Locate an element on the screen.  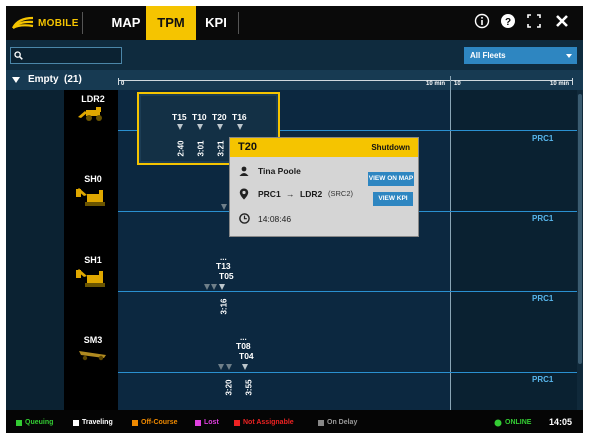
tab-kpi: KPI is located at coordinates (216, 23).